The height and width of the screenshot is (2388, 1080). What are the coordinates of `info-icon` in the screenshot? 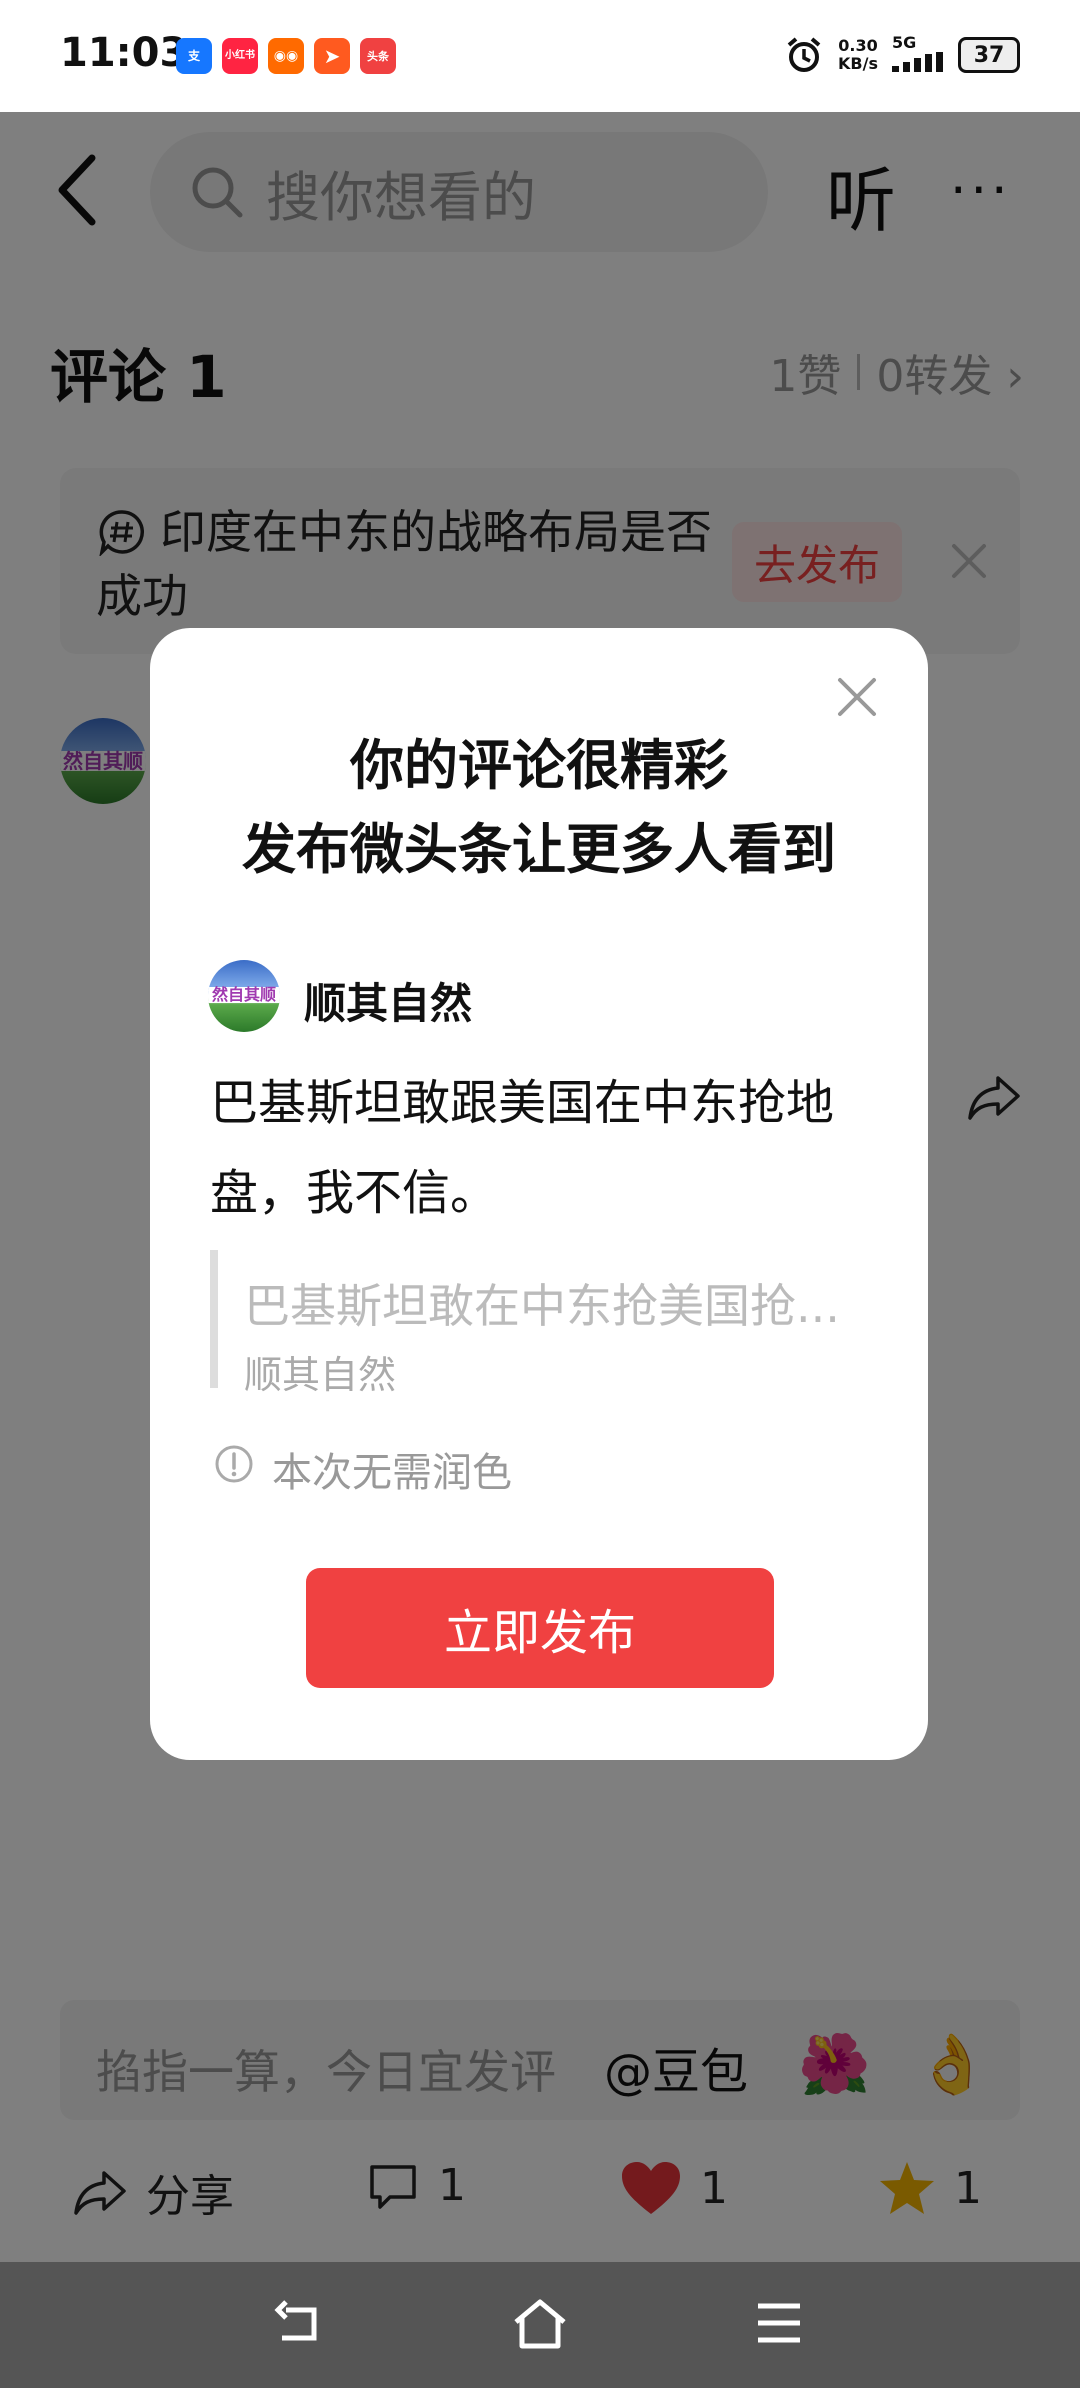 It's located at (234, 1464).